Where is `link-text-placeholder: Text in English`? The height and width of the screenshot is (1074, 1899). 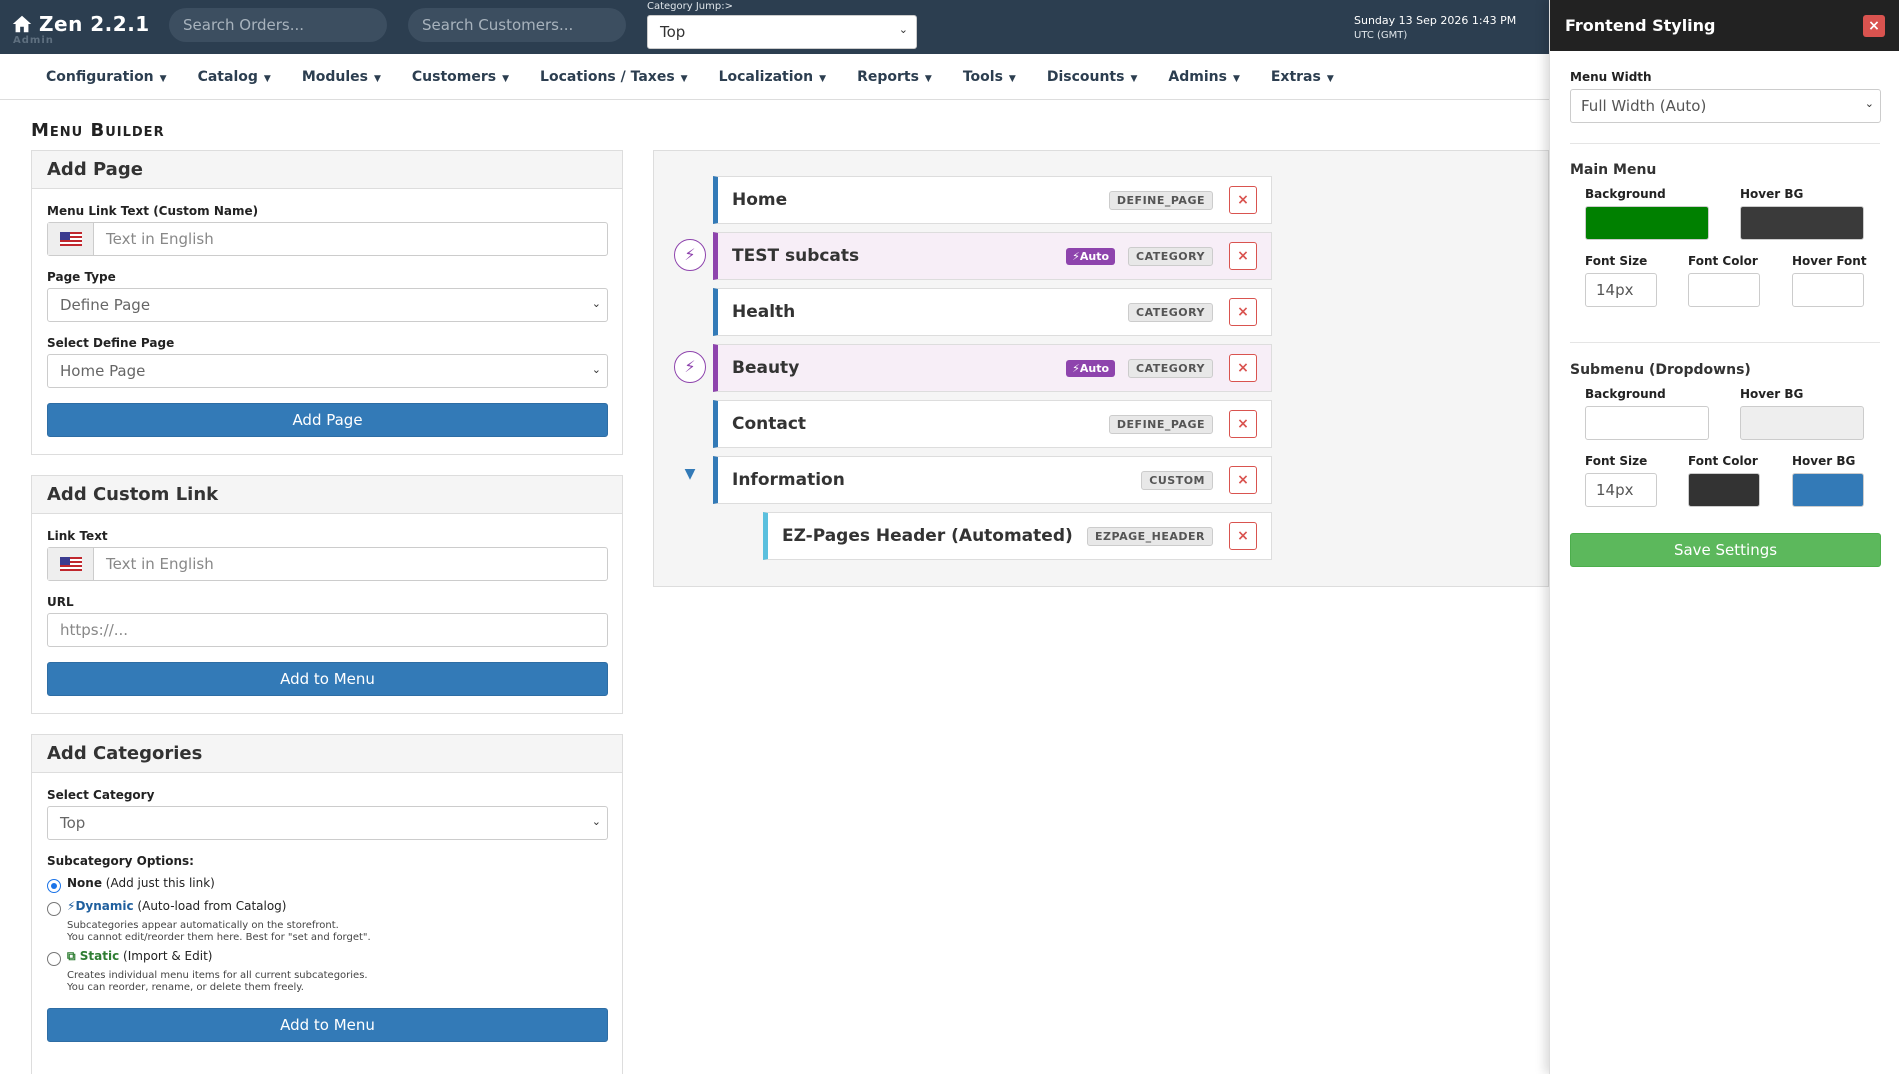 link-text-placeholder: Text in English is located at coordinates (160, 564).